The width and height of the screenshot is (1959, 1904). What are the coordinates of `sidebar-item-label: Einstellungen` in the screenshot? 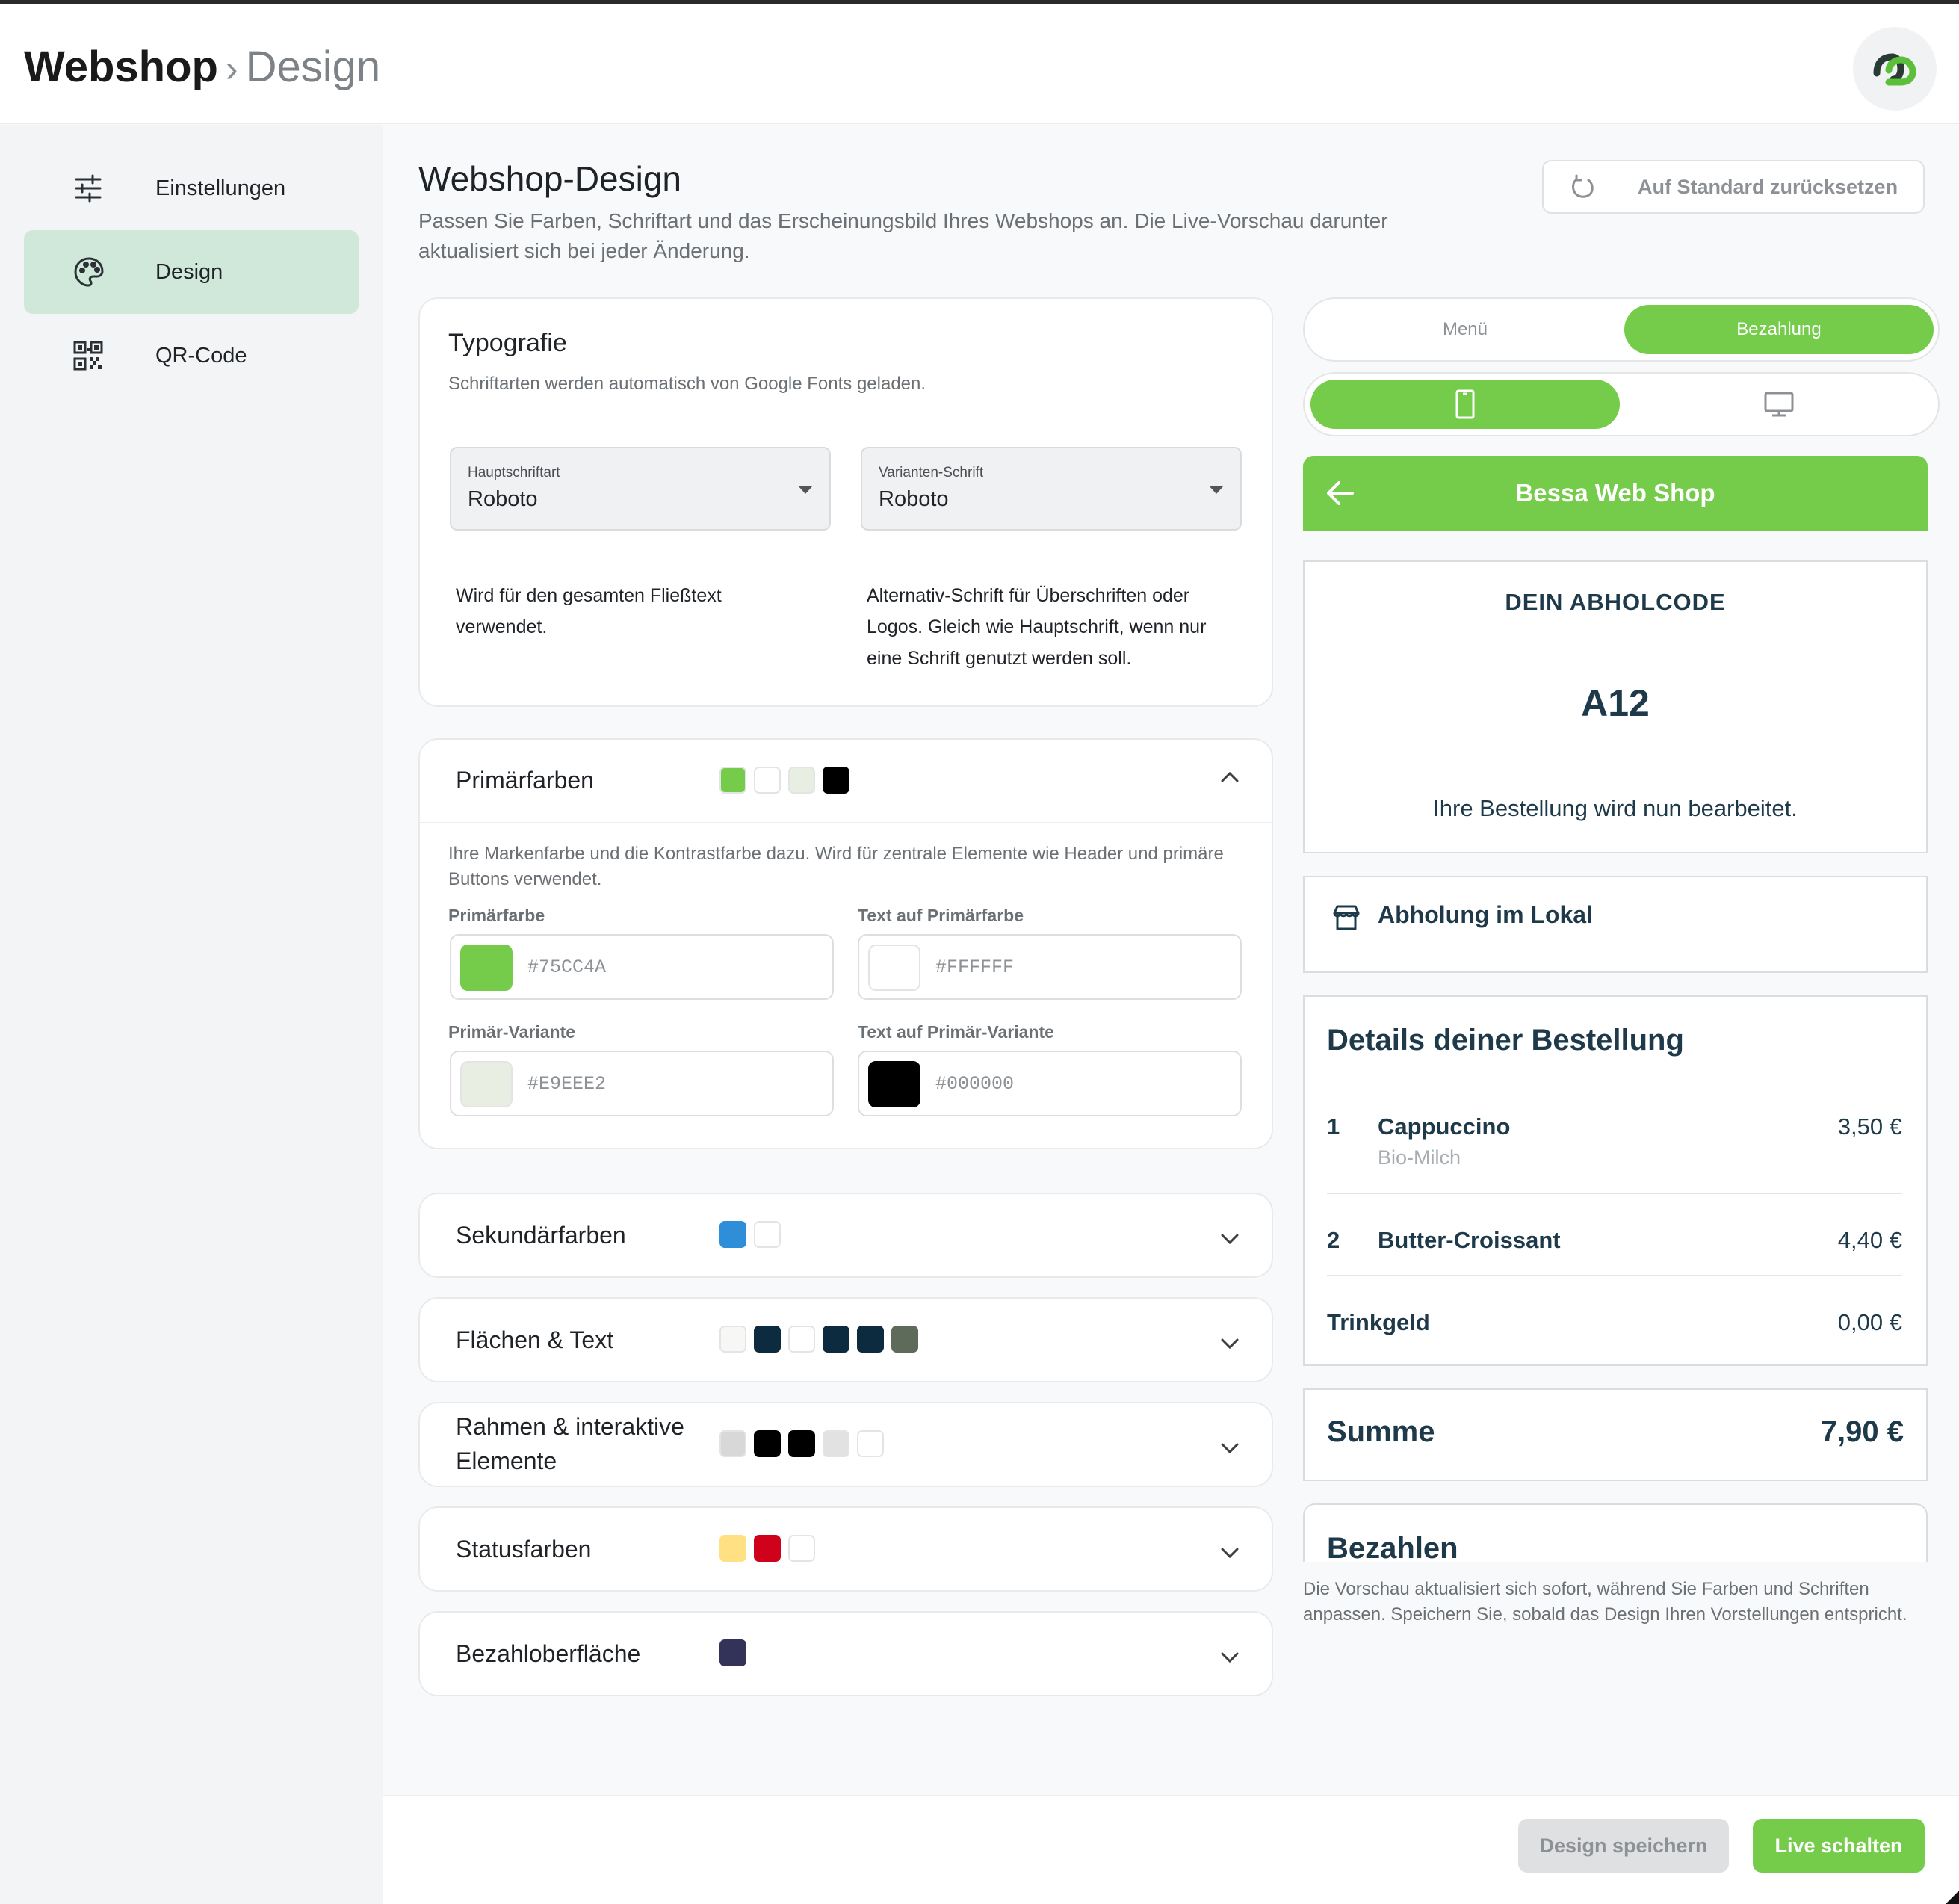 It's located at (220, 188).